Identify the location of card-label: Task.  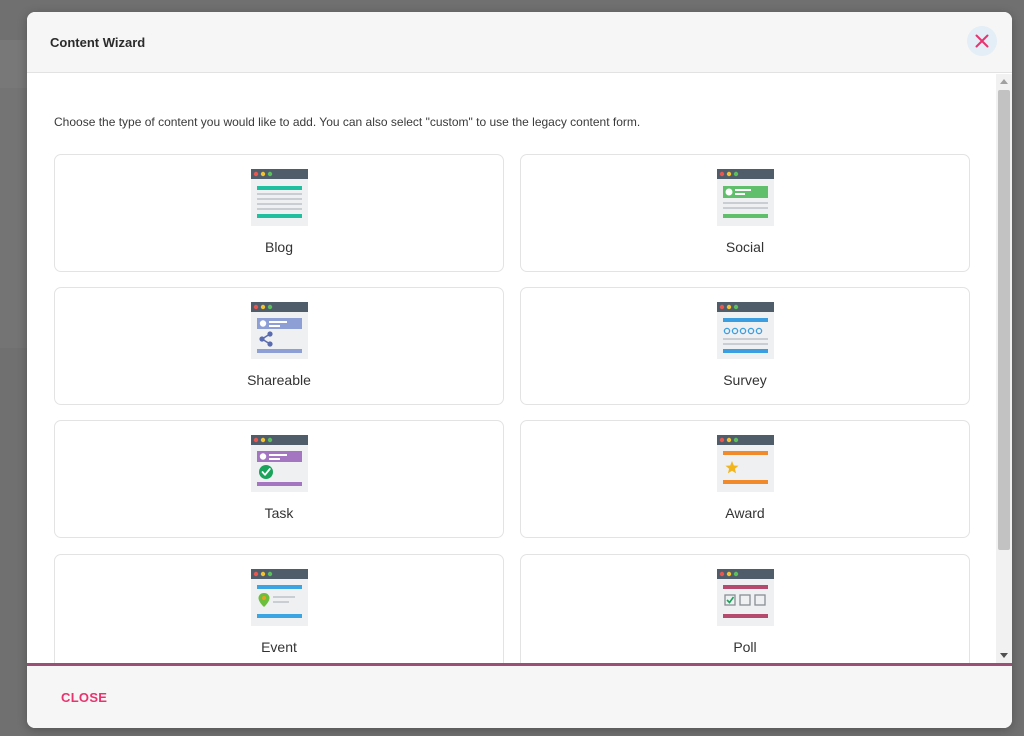
(279, 513).